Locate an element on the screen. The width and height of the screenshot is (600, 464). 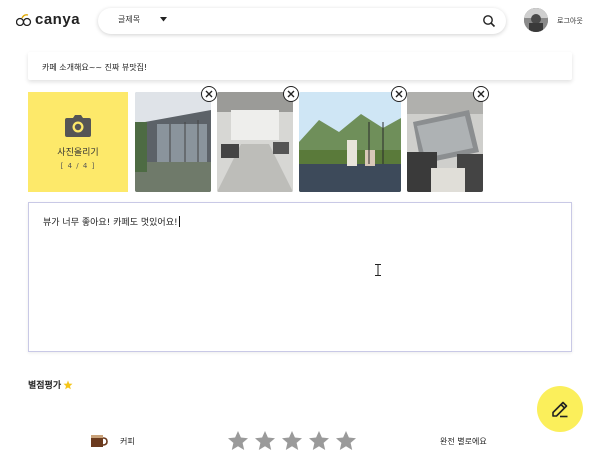
search-icon is located at coordinates (489, 21).